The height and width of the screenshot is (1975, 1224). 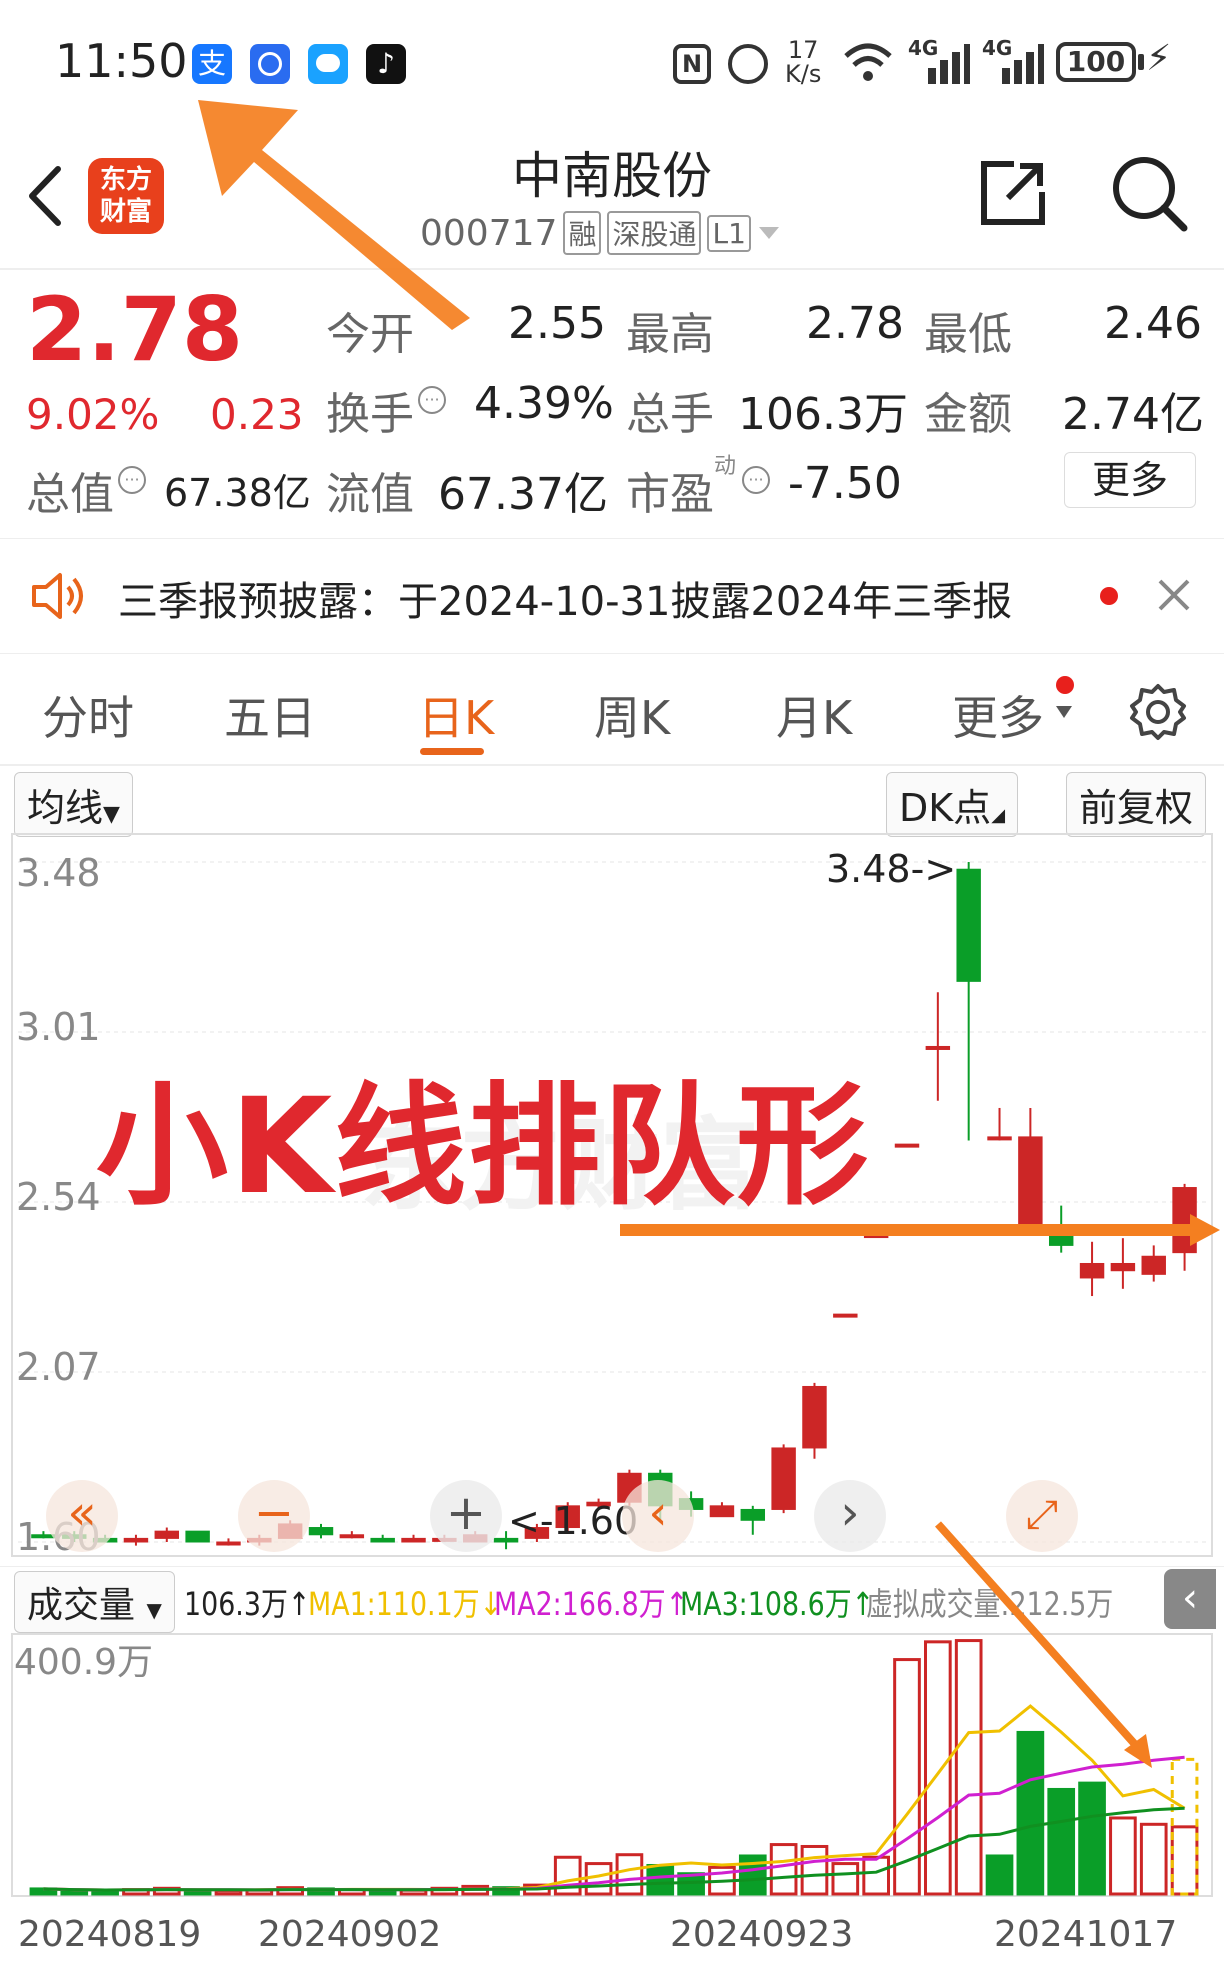 What do you see at coordinates (70, 494) in the screenshot?
I see `mktcap-label: 总值` at bounding box center [70, 494].